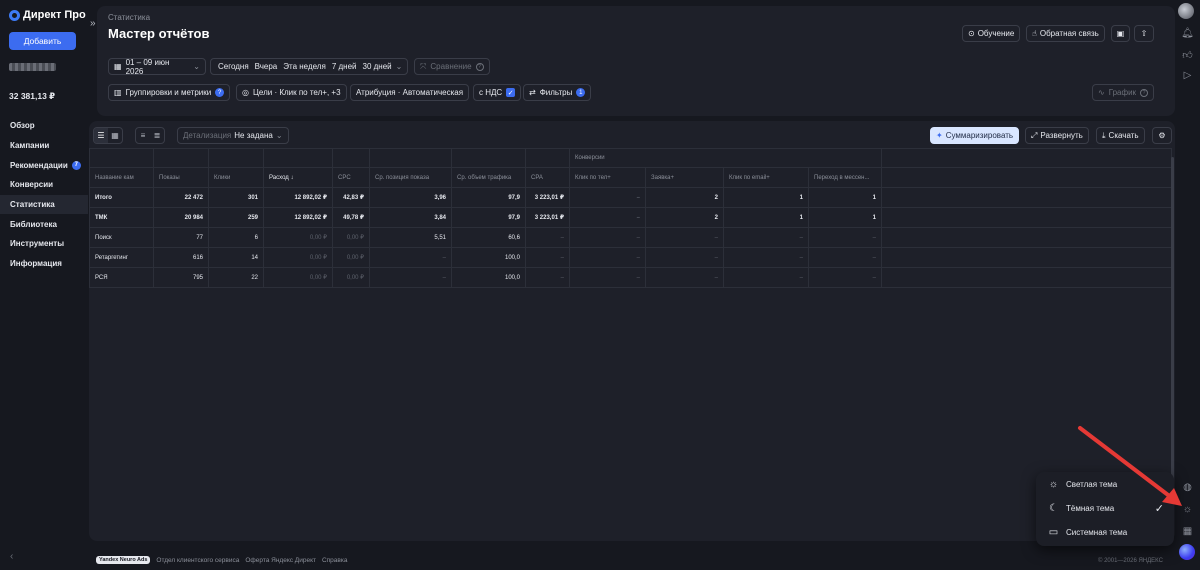 The width and height of the screenshot is (1200, 570). Describe the element at coordinates (497, 92) in the screenshot. I see `vat-toggle: с НДС ✓` at that location.